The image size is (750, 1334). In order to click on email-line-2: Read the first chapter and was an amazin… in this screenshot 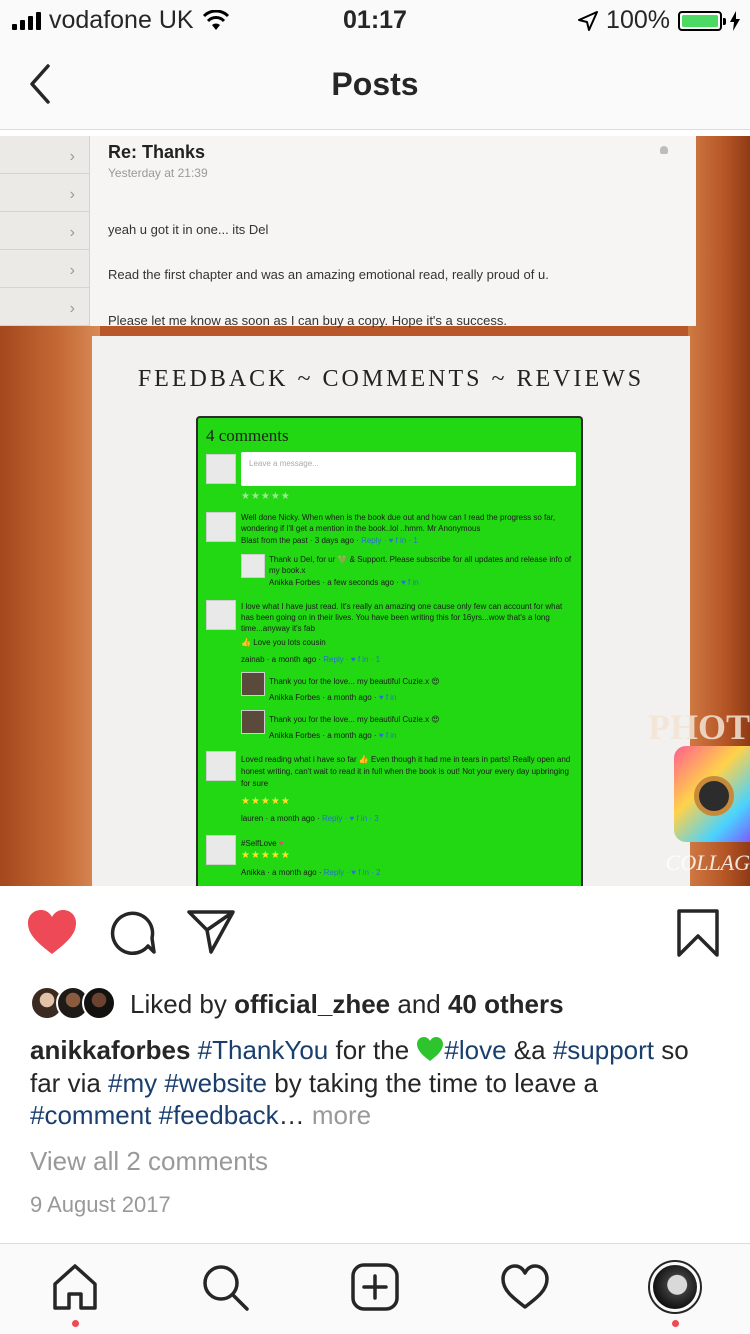, I will do `click(328, 274)`.